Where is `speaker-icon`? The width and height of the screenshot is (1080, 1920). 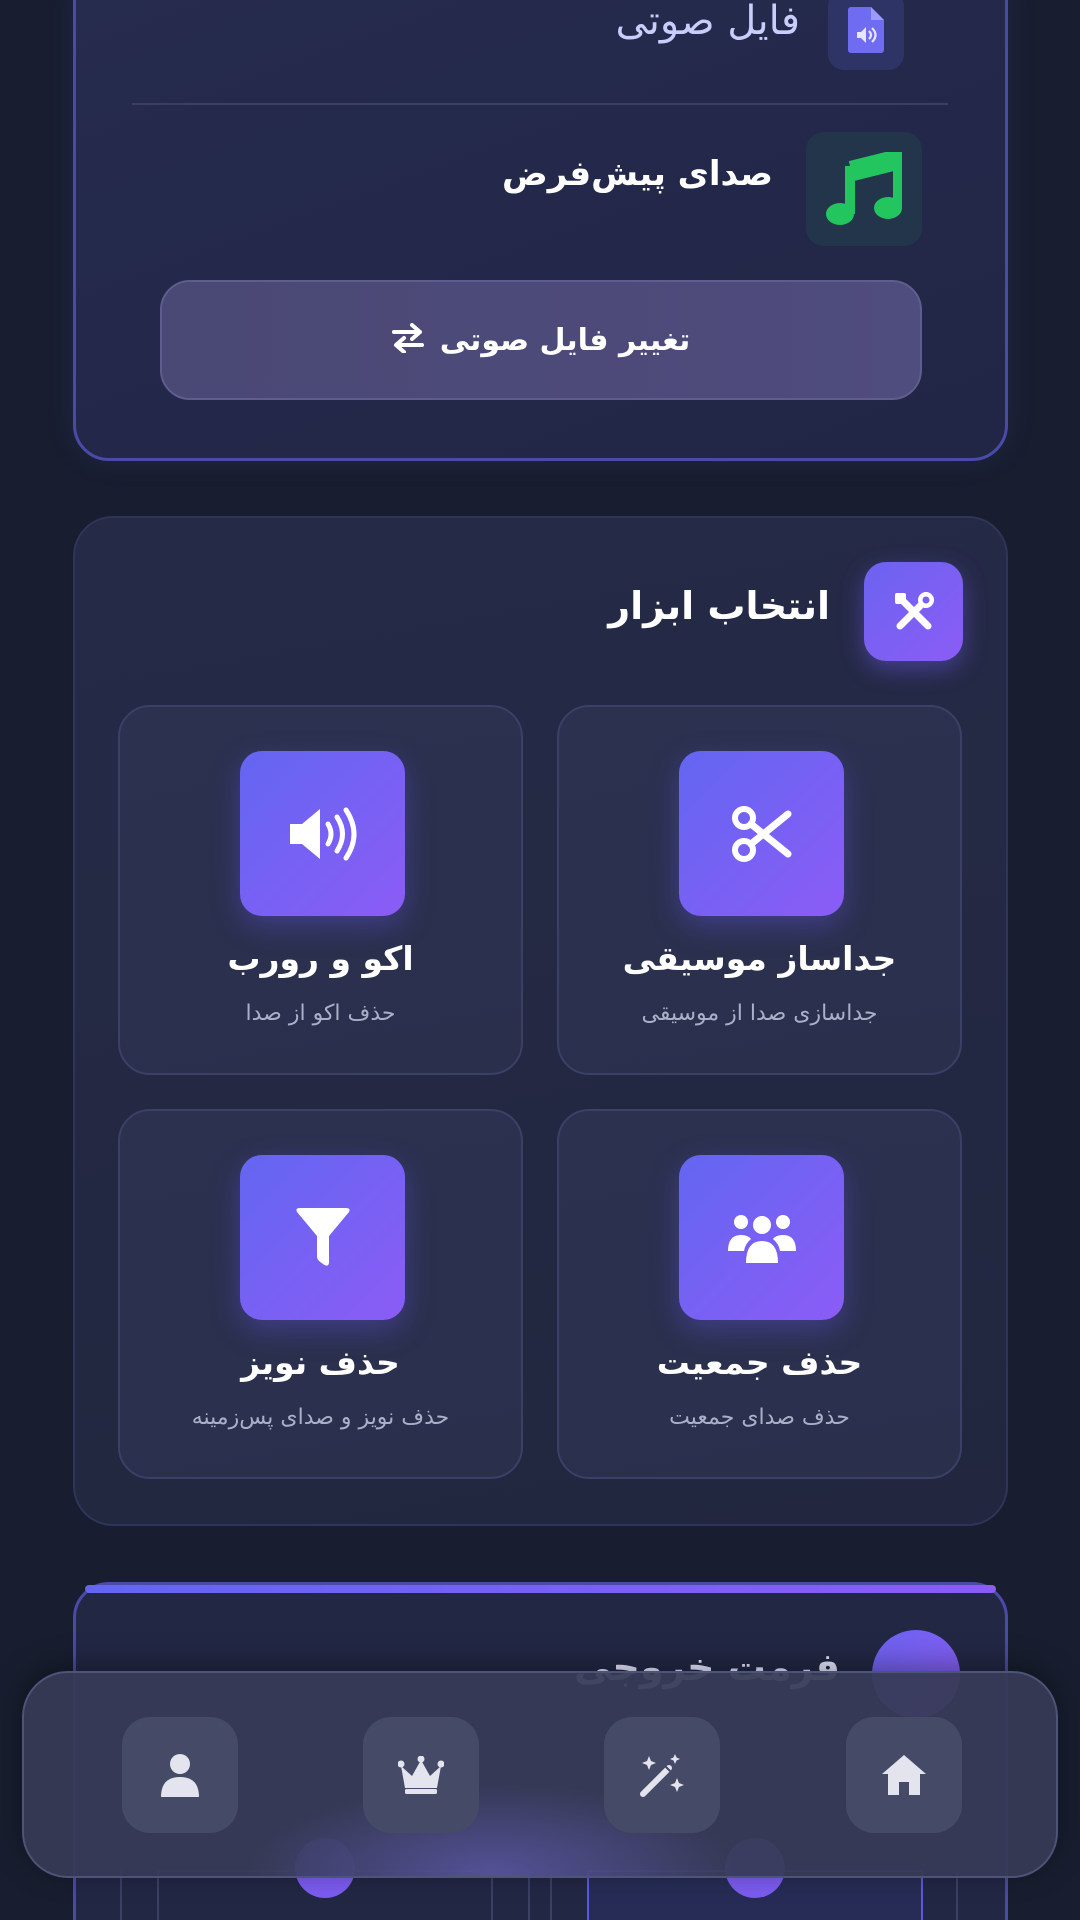
speaker-icon is located at coordinates (322, 833).